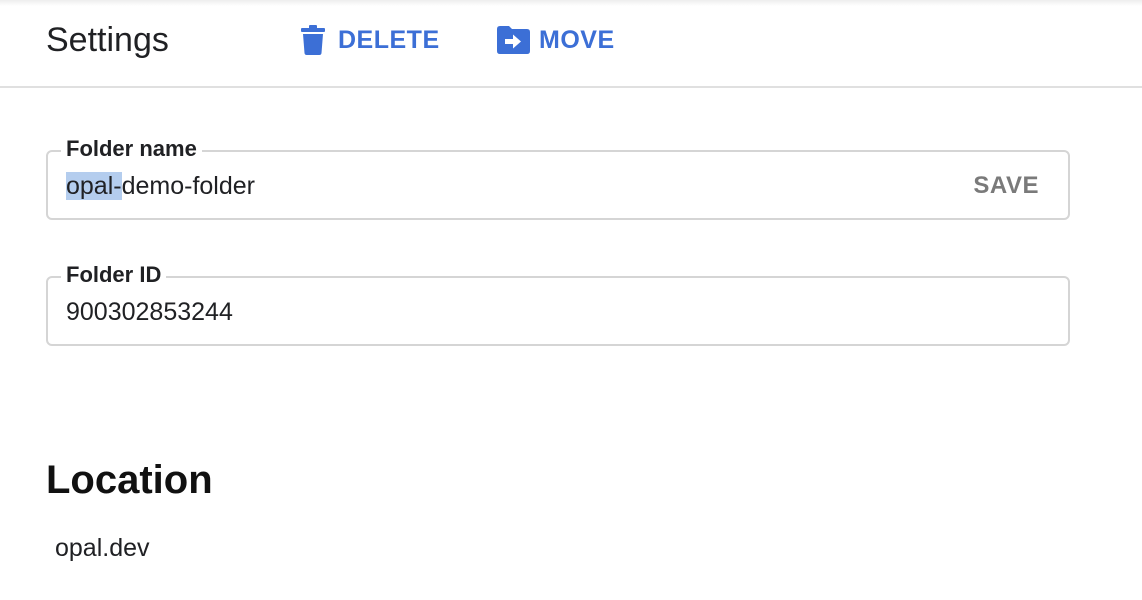 The width and height of the screenshot is (1142, 600). What do you see at coordinates (1006, 186) in the screenshot?
I see `save-button: SAVE` at bounding box center [1006, 186].